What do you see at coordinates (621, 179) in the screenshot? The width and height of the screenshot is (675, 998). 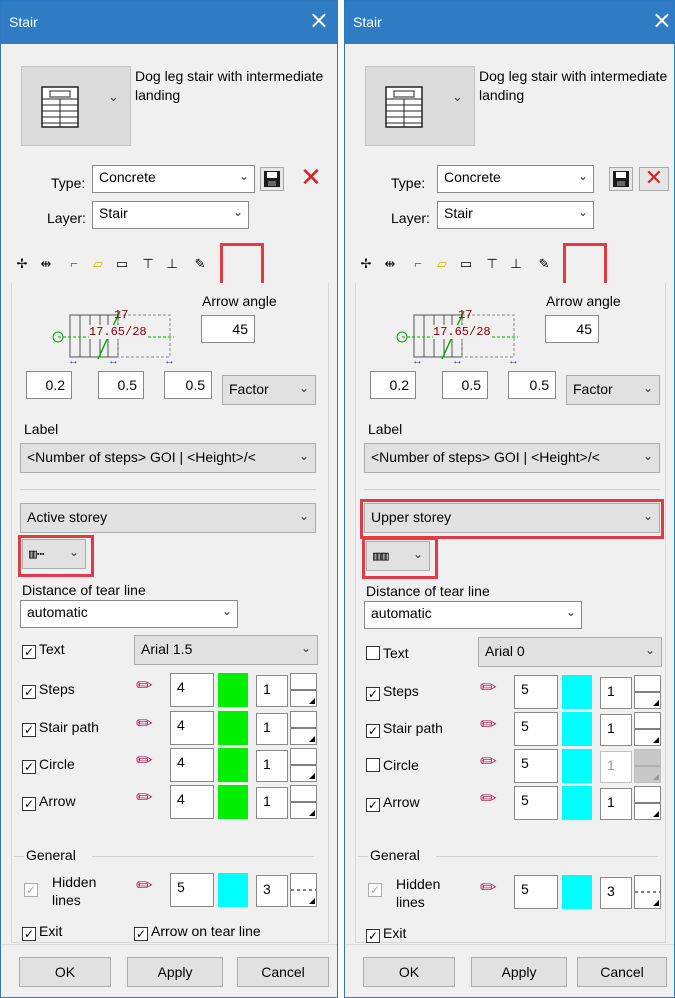 I see `save-type-button` at bounding box center [621, 179].